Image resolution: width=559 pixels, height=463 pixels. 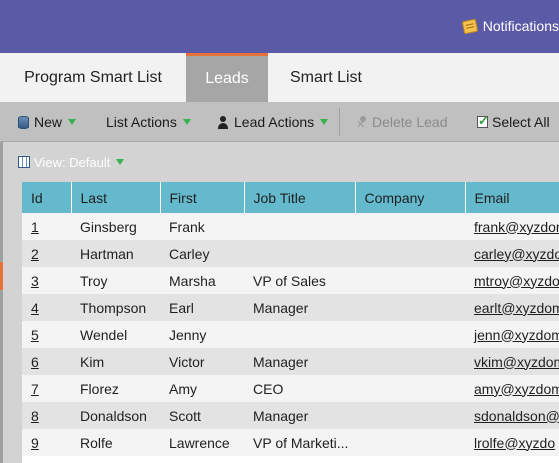 I want to click on cell-first: Frank, so click(x=202, y=226).